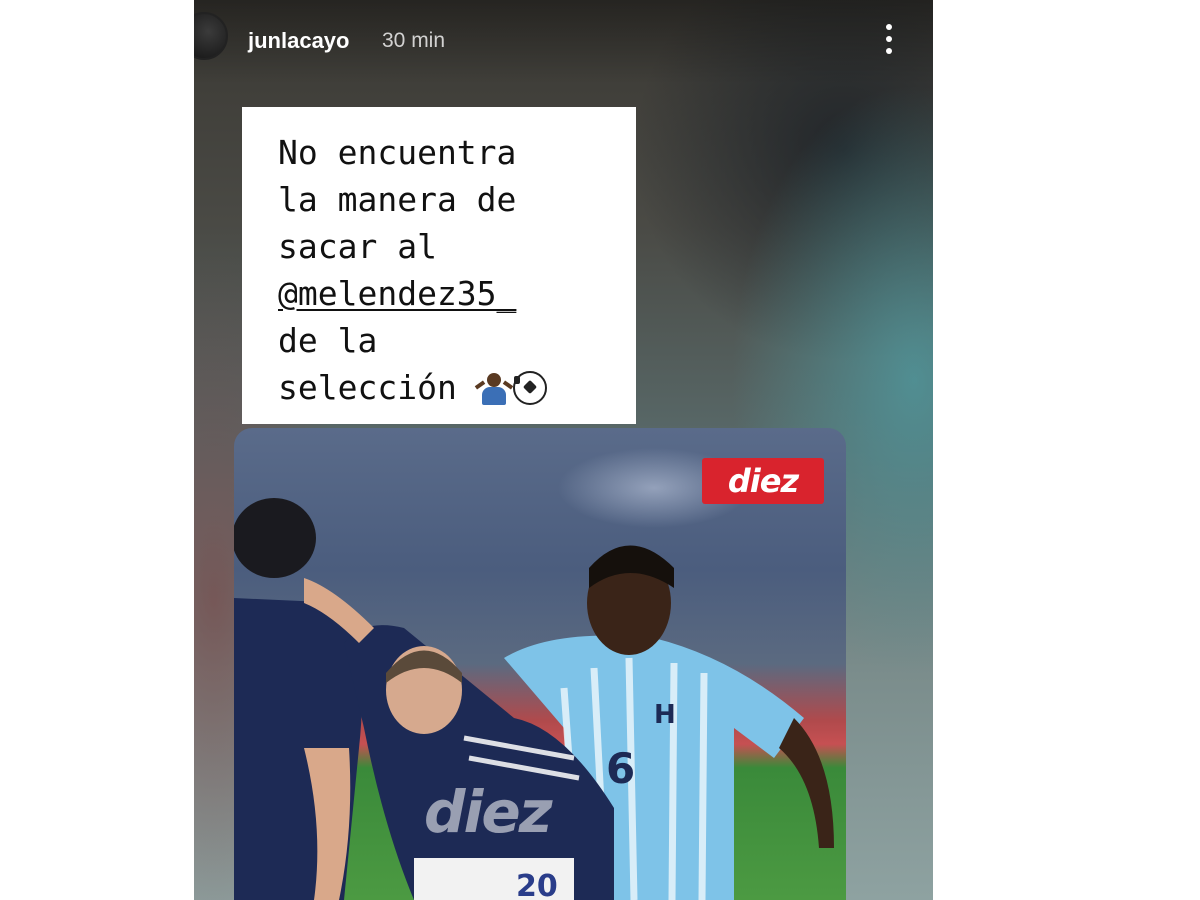 Image resolution: width=1200 pixels, height=900 pixels. What do you see at coordinates (890, 39) in the screenshot?
I see `more-vertical-icon` at bounding box center [890, 39].